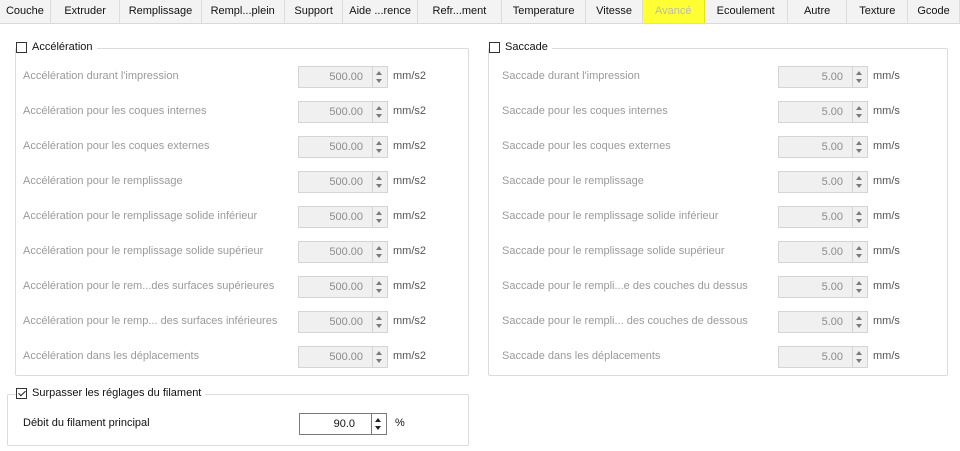  Describe the element at coordinates (544, 11) in the screenshot. I see `tab-temperature: Temperature` at that location.